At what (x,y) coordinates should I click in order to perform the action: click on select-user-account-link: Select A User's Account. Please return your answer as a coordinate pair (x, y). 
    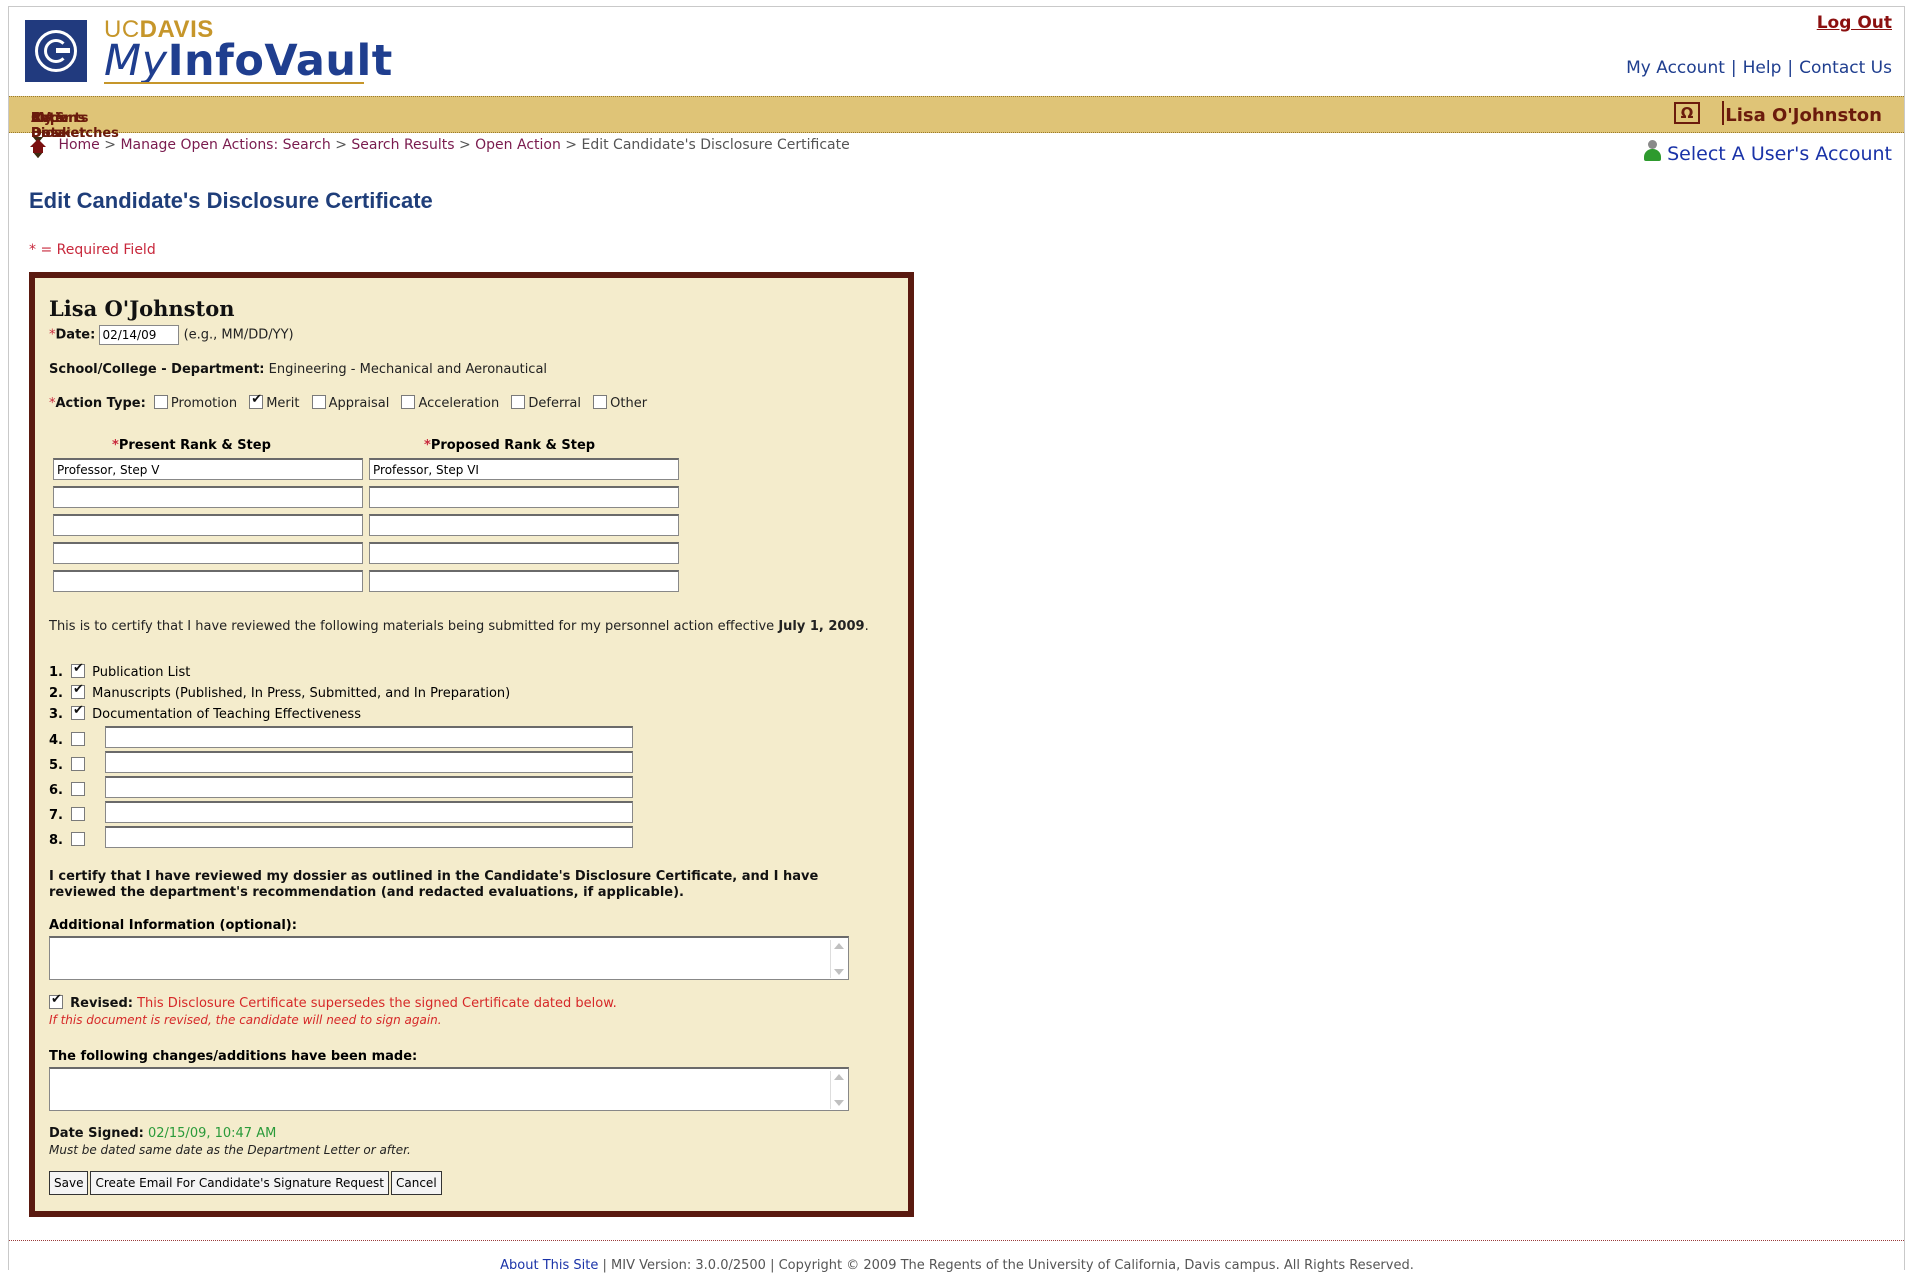
    Looking at the image, I should click on (1779, 154).